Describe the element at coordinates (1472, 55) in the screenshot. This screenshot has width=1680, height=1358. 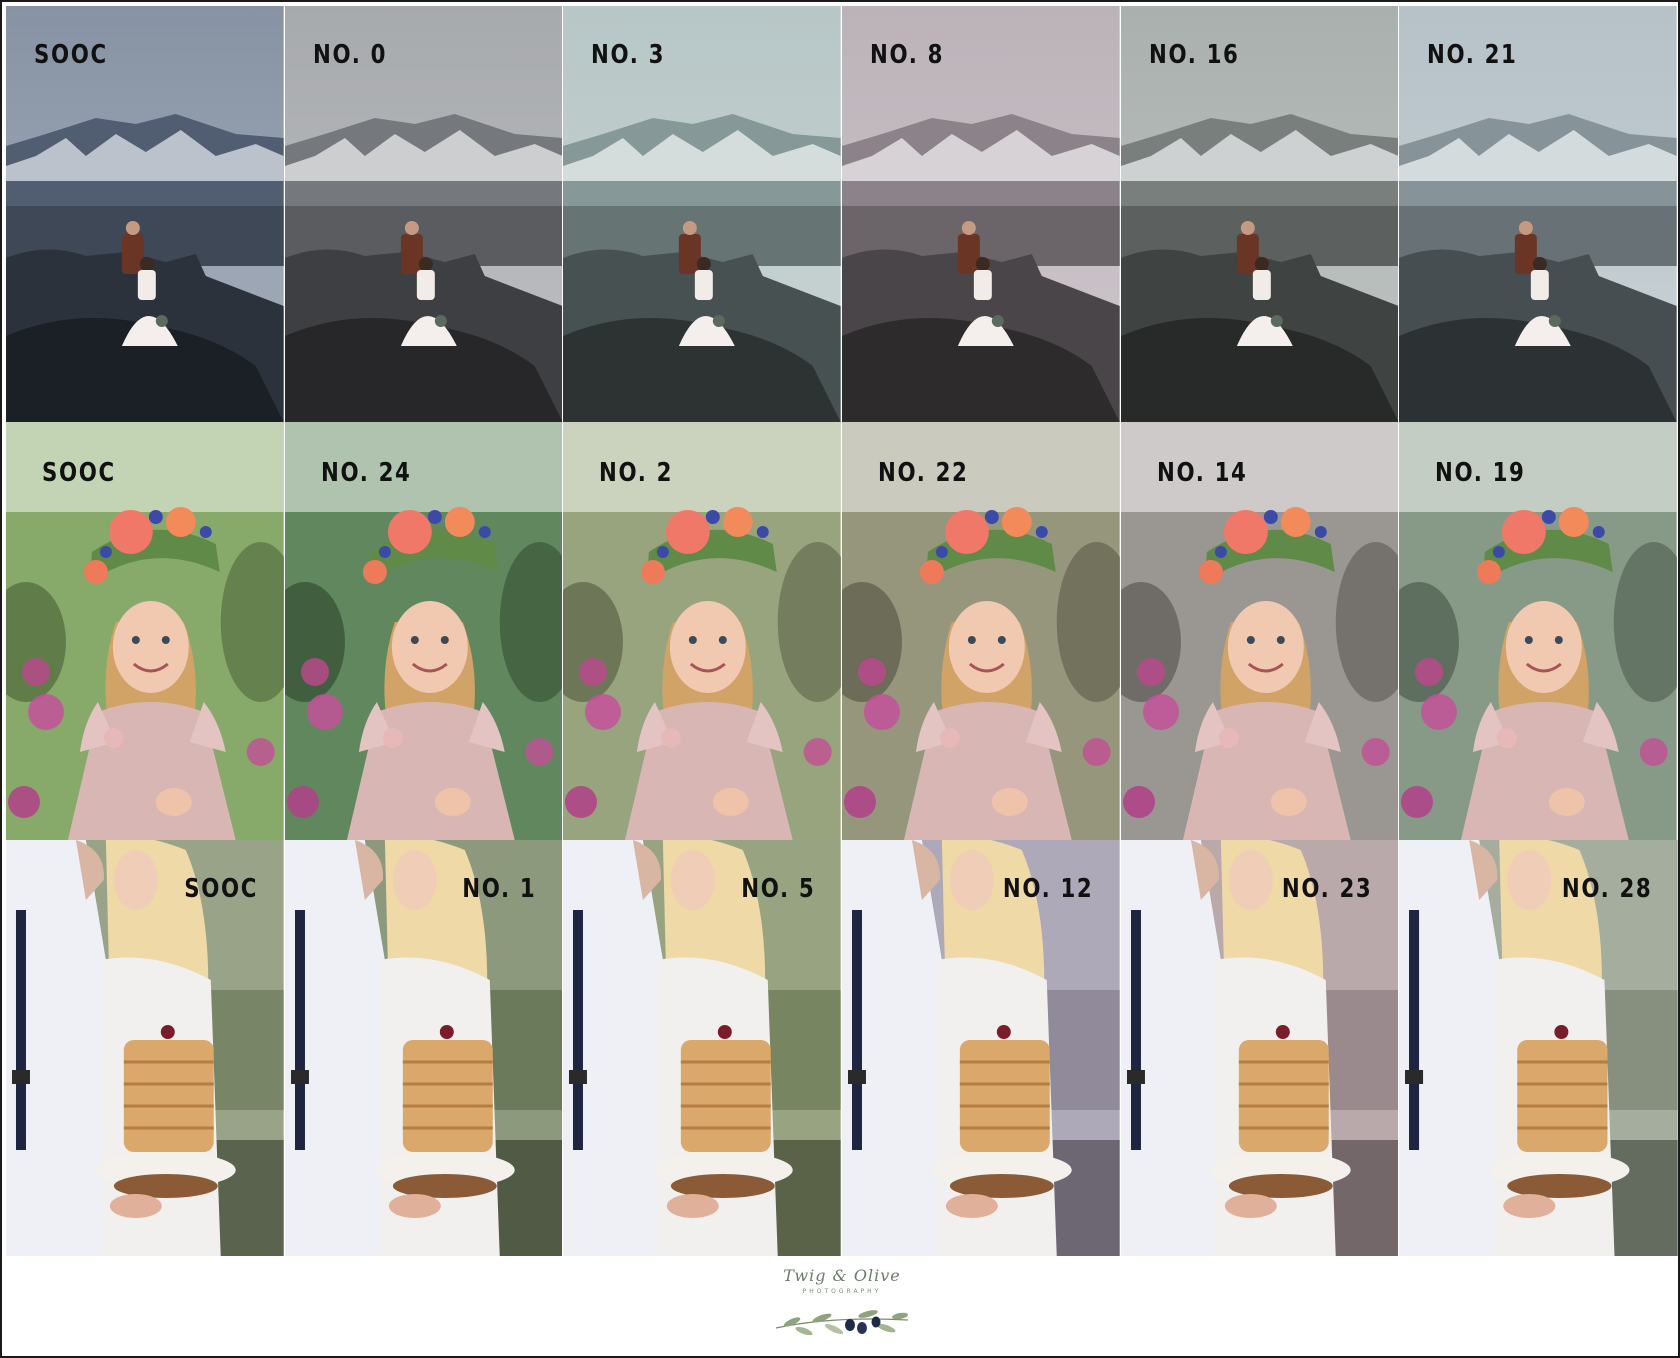
I see `preset-label: NO. 21` at that location.